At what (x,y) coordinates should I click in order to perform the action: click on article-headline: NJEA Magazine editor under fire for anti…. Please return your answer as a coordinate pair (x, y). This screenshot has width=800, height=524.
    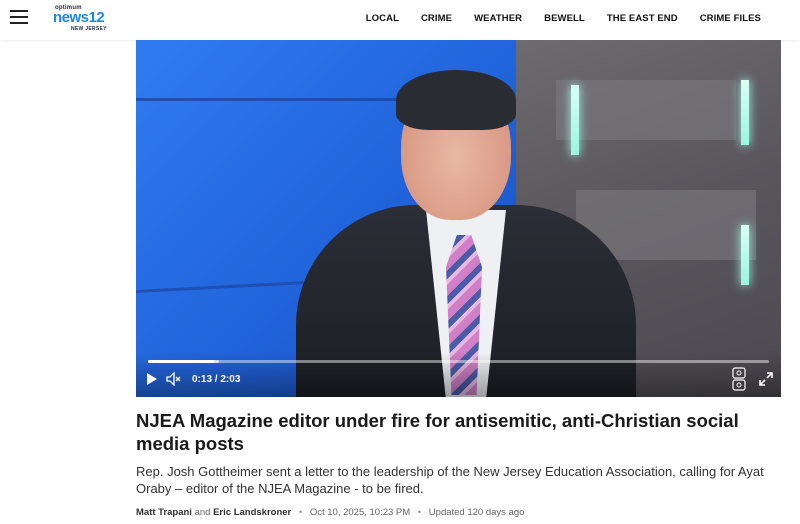
    Looking at the image, I should click on (451, 432).